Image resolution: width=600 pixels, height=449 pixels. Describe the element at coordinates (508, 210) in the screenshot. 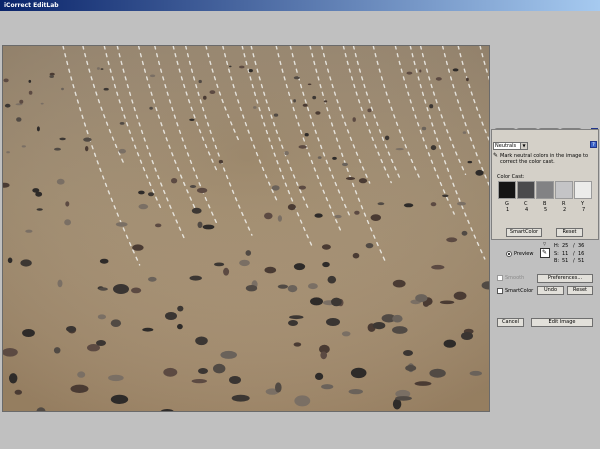

I see `swatch-g-value: 1` at that location.